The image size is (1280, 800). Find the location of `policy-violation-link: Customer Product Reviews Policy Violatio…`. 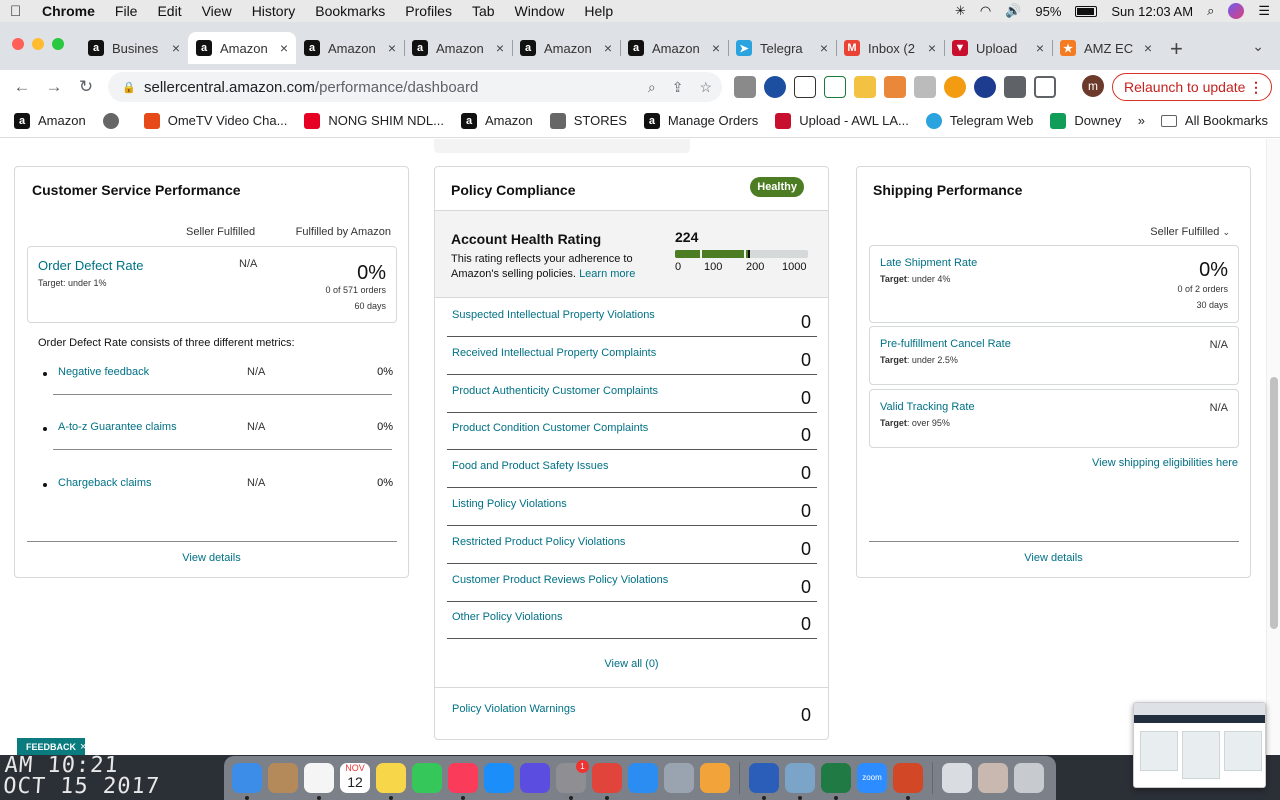

policy-violation-link: Customer Product Reviews Policy Violatio… is located at coordinates (560, 580).